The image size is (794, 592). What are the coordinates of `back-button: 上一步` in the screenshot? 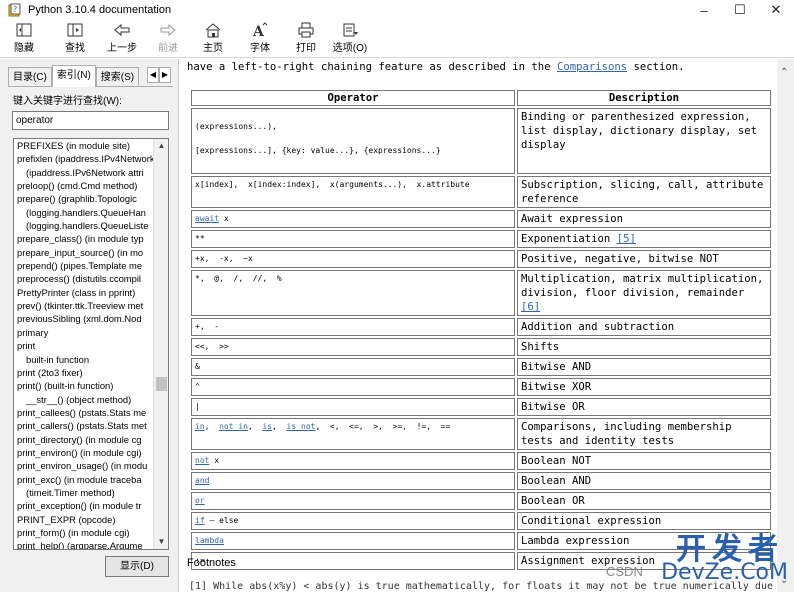 It's located at (122, 39).